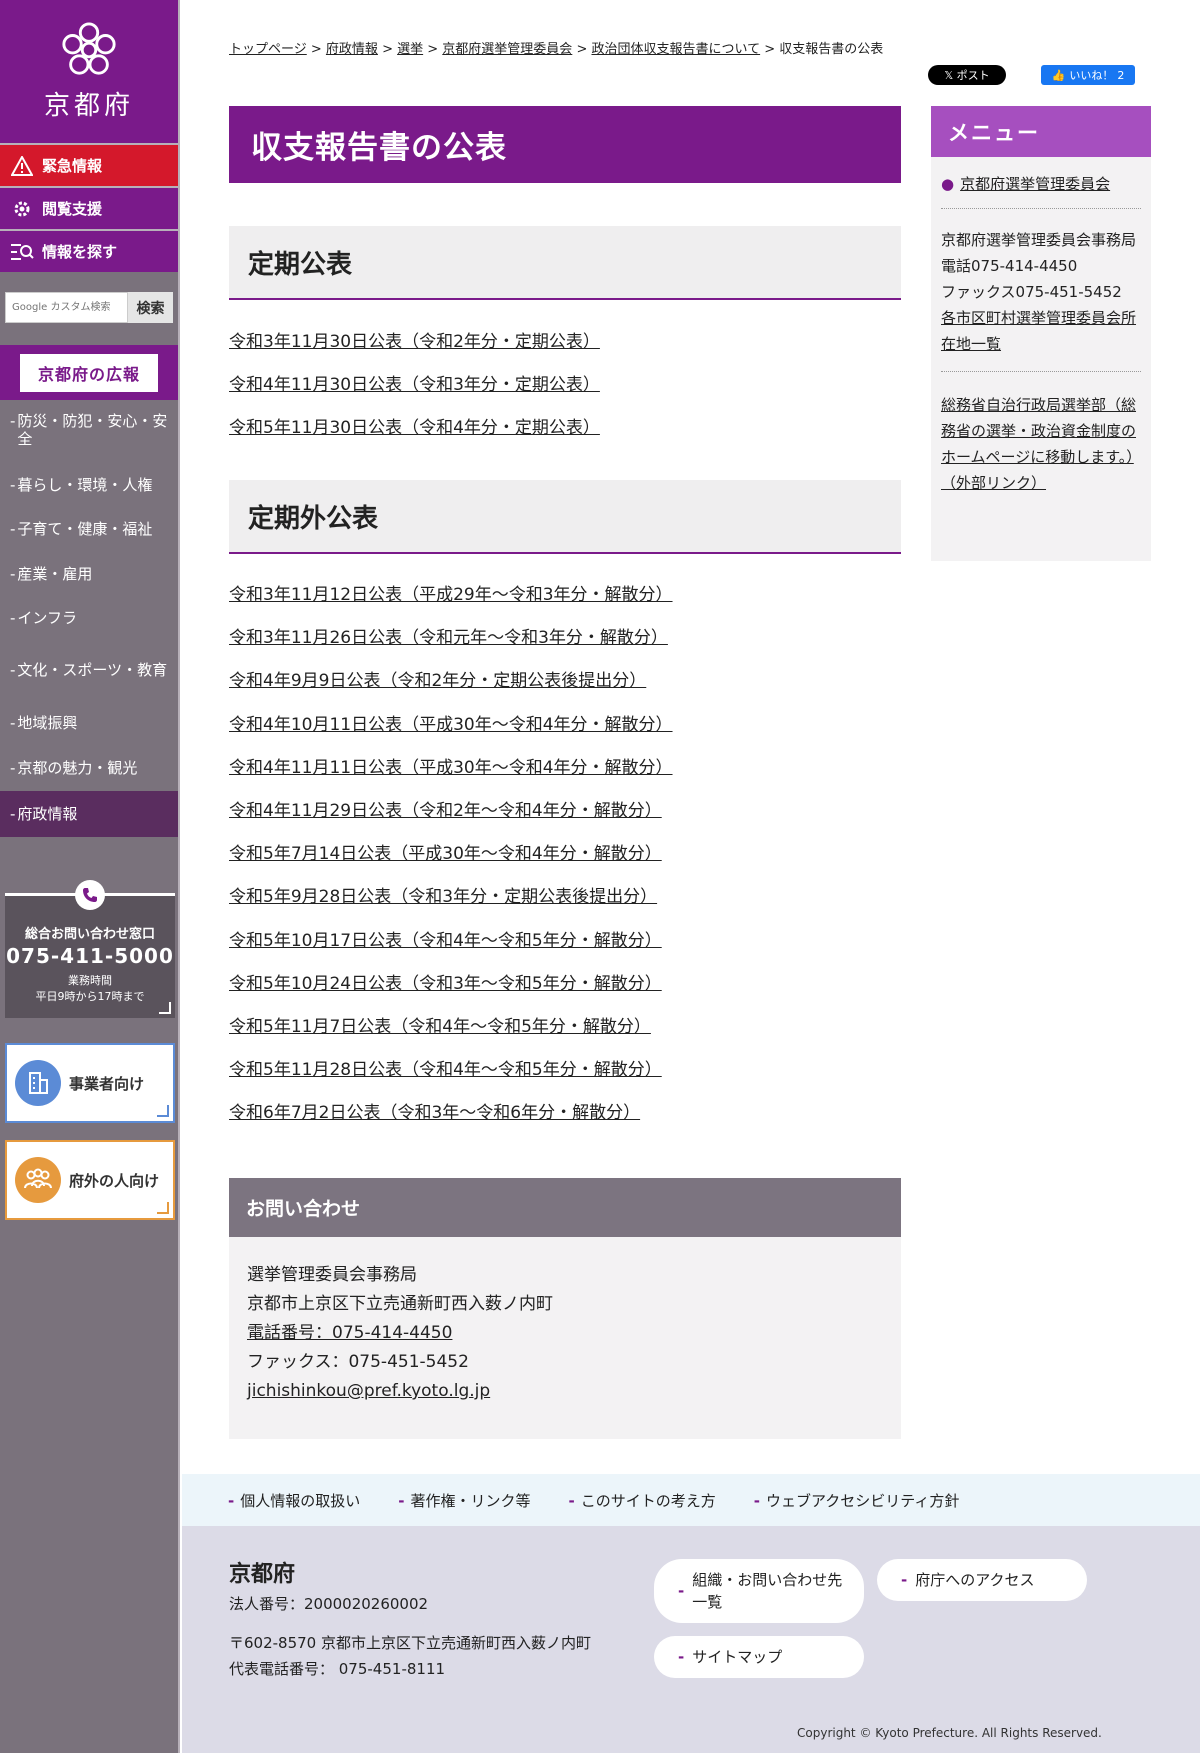 The image size is (1200, 1753). I want to click on business-link: 事業者向け, so click(90, 1083).